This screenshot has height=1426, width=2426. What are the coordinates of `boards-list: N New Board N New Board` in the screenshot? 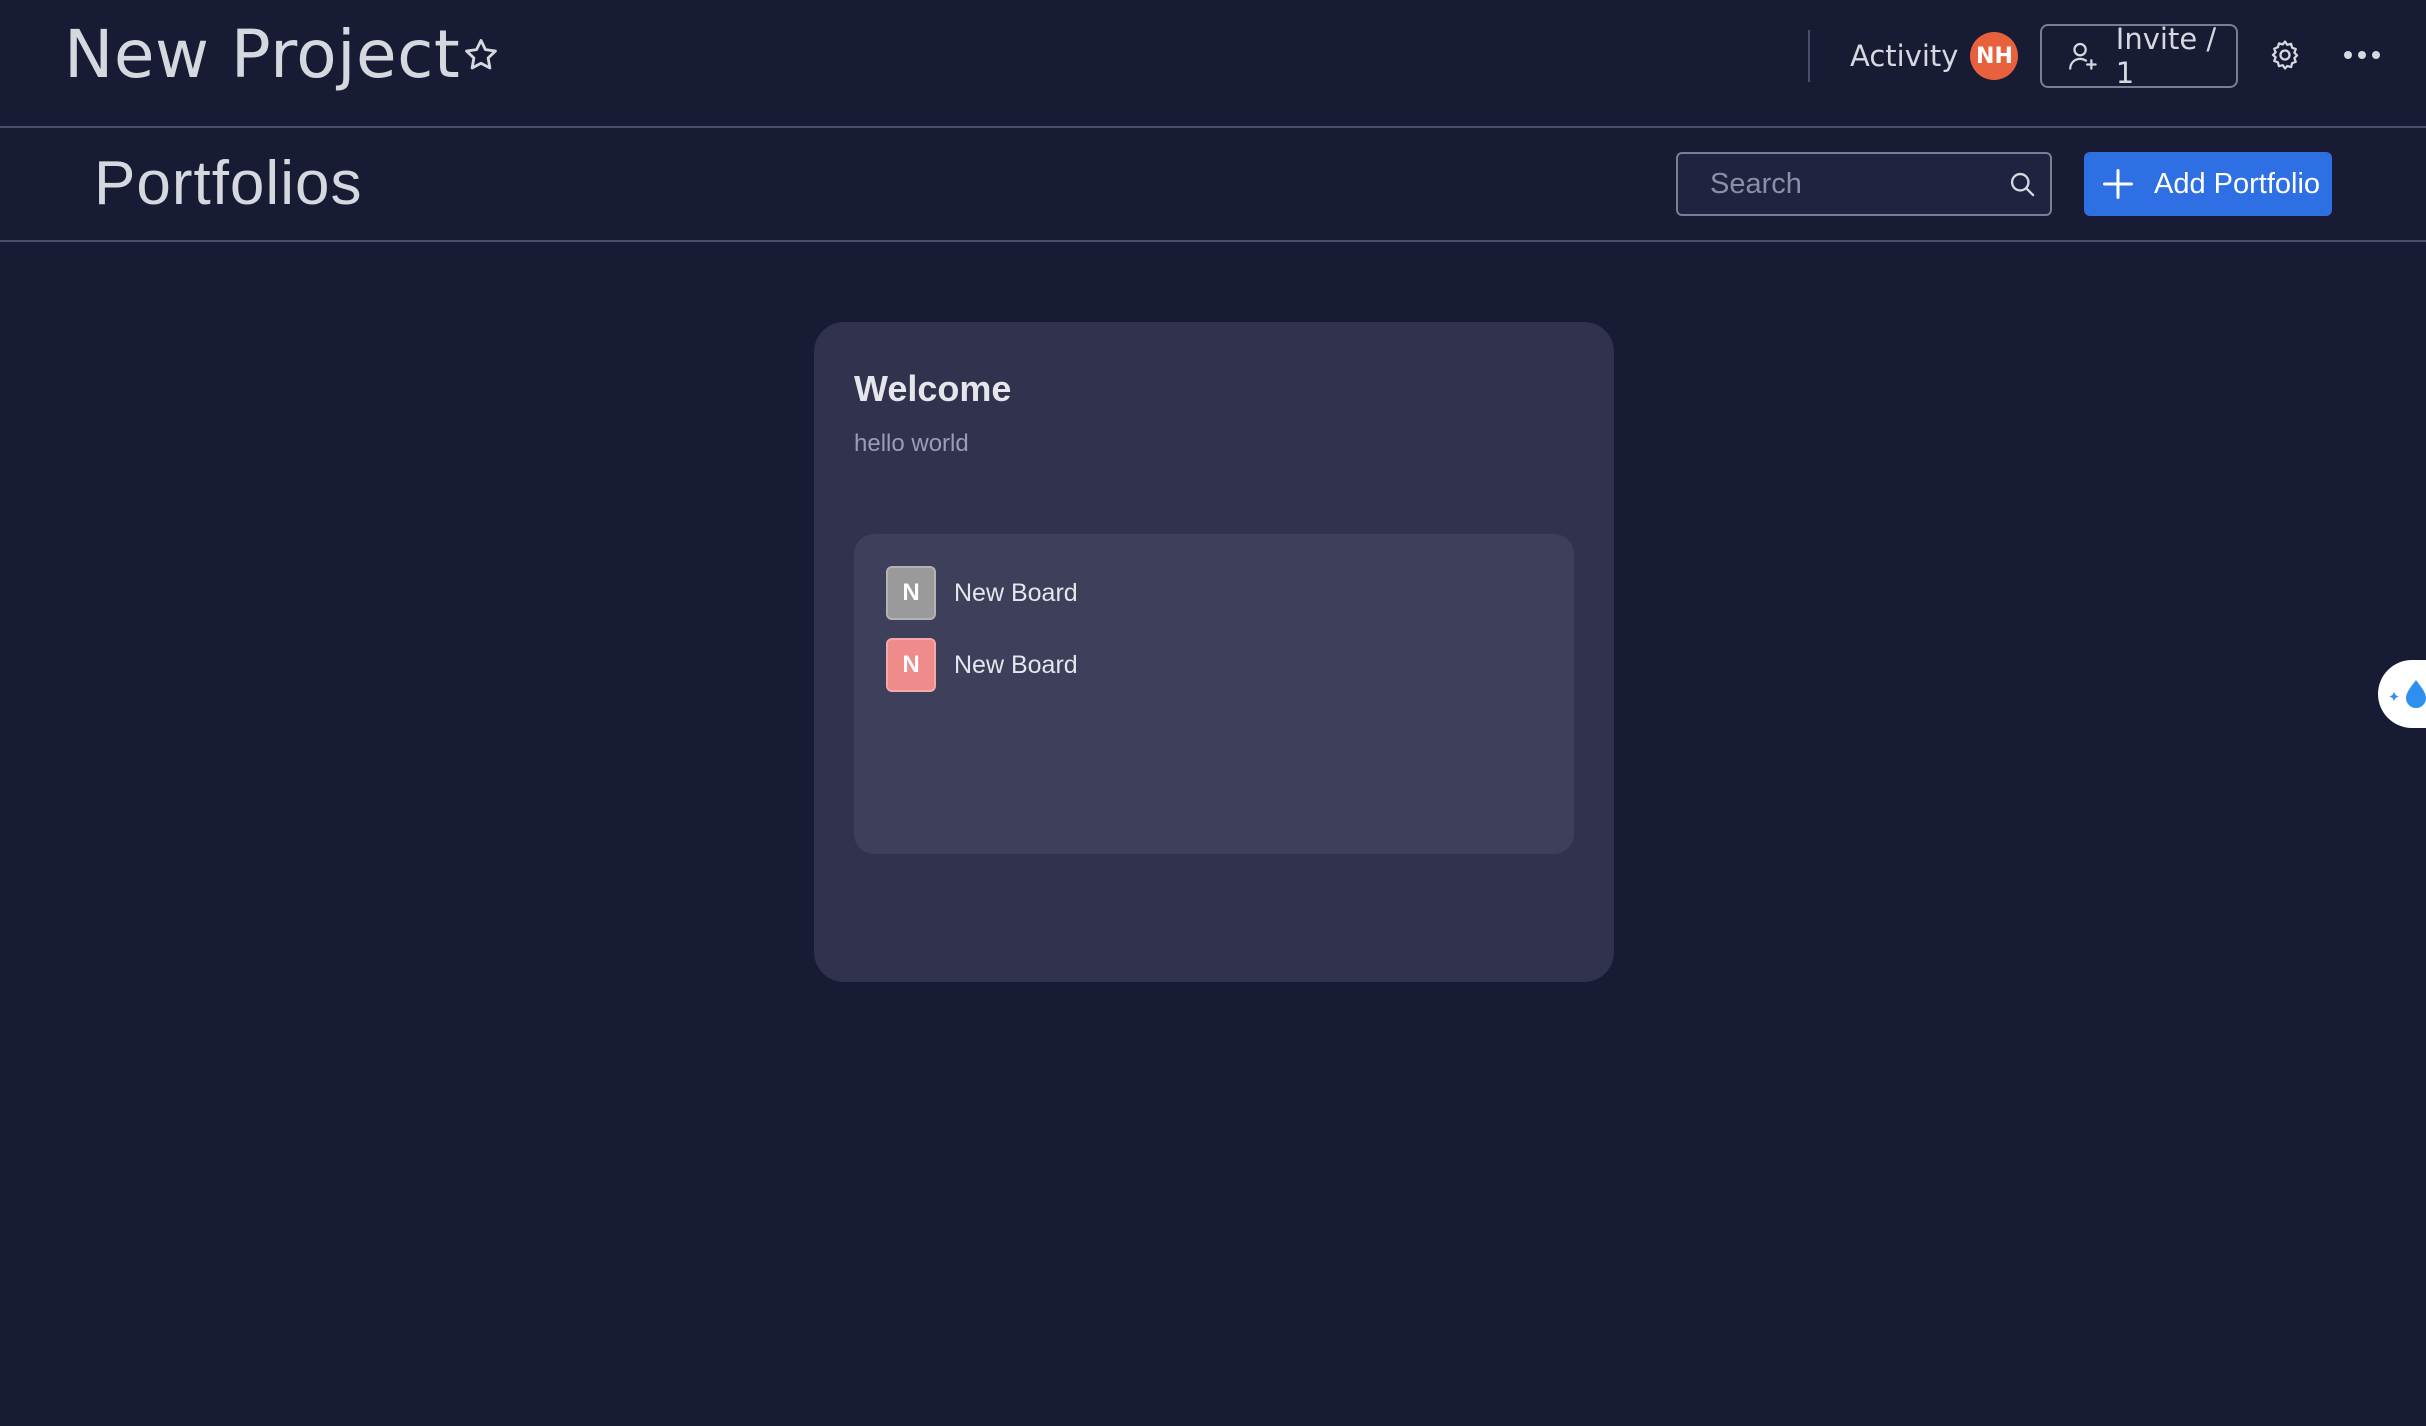 It's located at (1214, 694).